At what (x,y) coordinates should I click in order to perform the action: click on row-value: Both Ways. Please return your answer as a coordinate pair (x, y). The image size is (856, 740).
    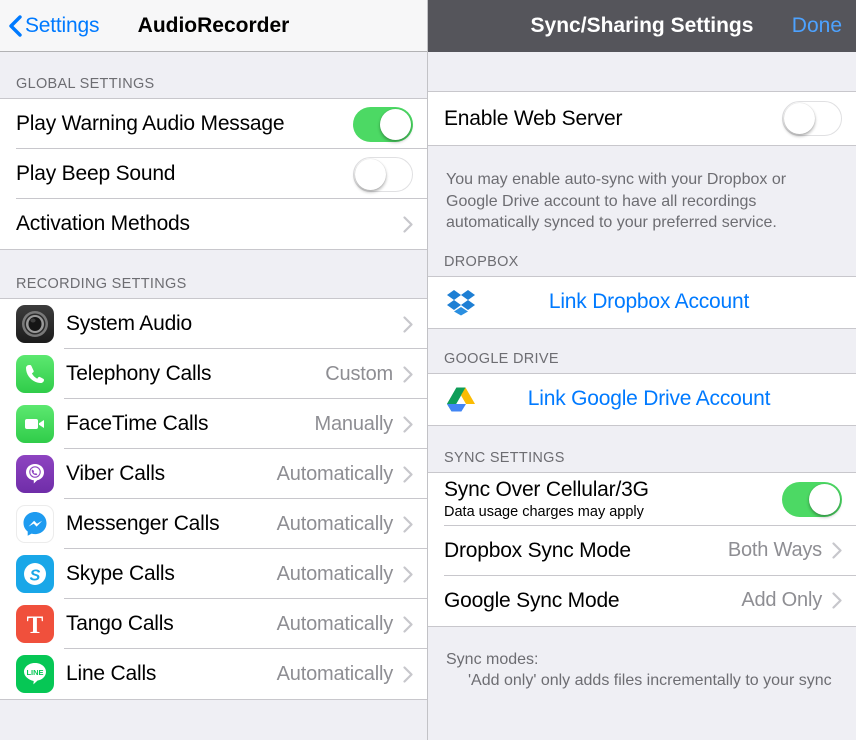
    Looking at the image, I should click on (774, 550).